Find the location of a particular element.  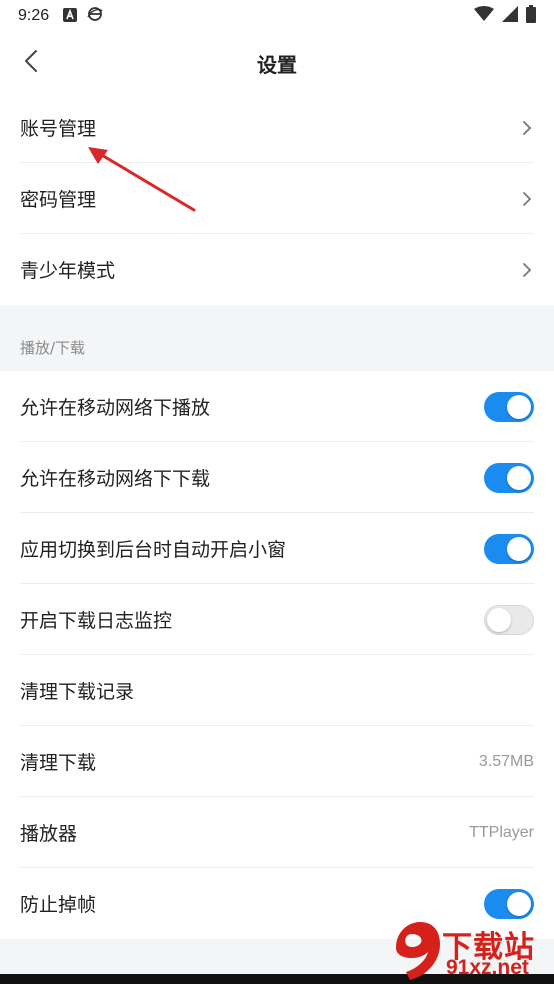

status-system-icons is located at coordinates (505, 16).